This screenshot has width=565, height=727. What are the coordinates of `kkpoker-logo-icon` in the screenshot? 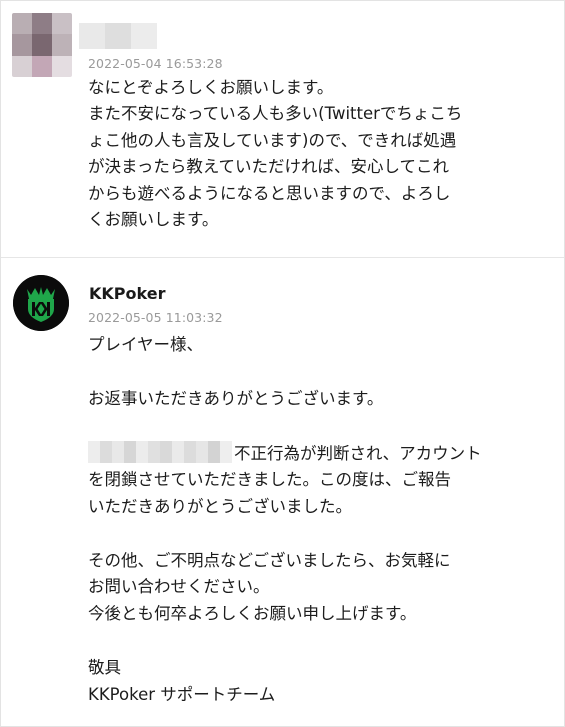 It's located at (41, 303).